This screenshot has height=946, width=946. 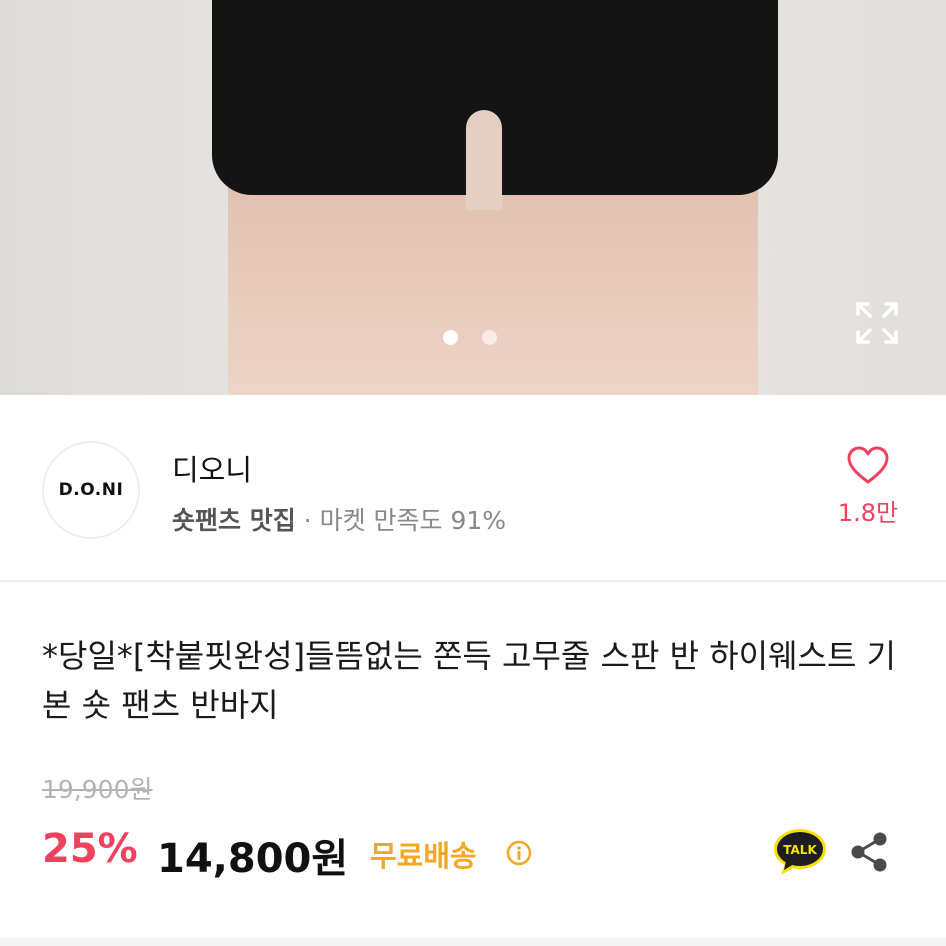 What do you see at coordinates (868, 486) in the screenshot?
I see `like-button: 1.8만` at bounding box center [868, 486].